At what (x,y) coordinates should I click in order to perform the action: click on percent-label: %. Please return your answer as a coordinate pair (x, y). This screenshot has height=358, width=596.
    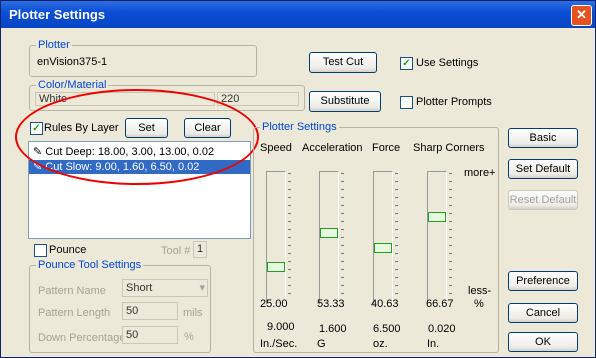
    Looking at the image, I should click on (479, 304).